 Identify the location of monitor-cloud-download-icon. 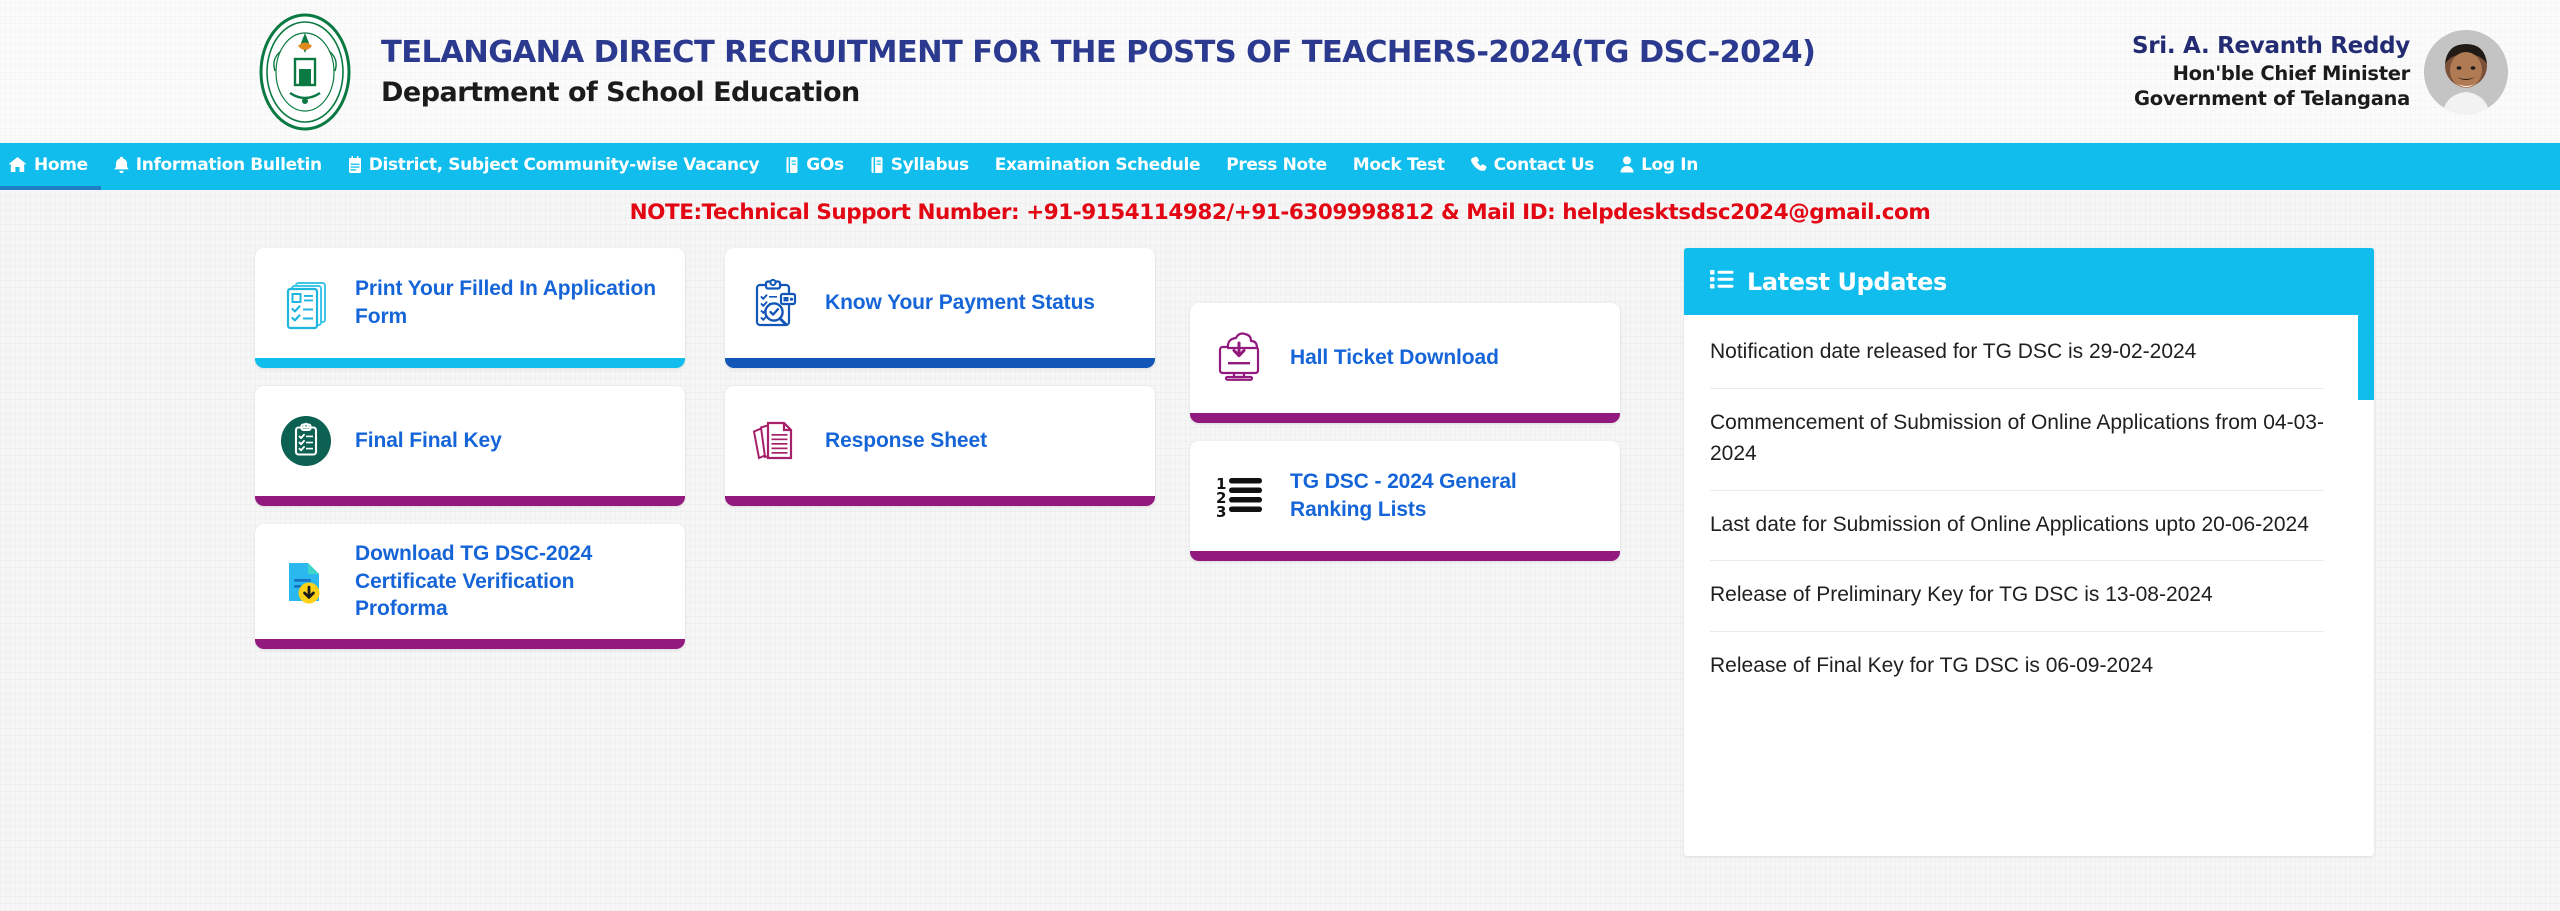
(1241, 358).